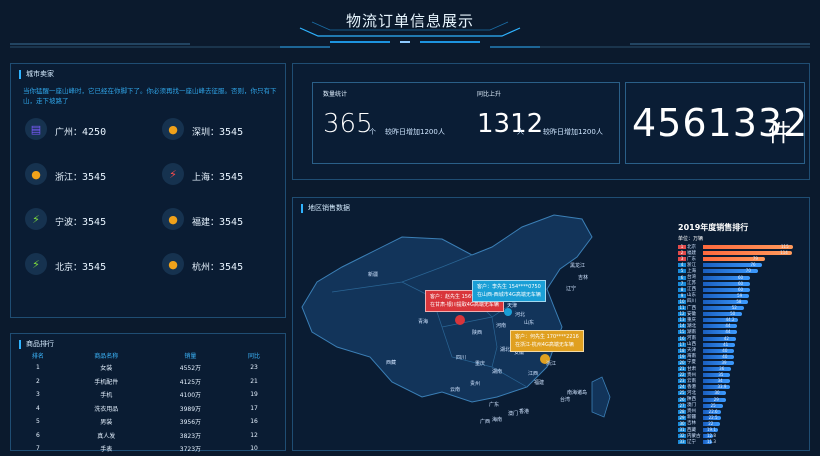  Describe the element at coordinates (38, 449) in the screenshot. I see `table-cell: 7` at that location.